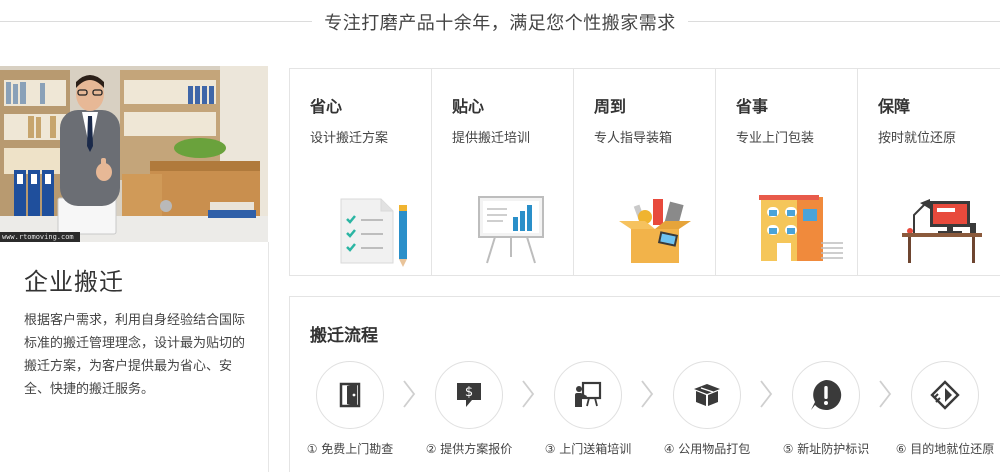  What do you see at coordinates (929, 172) in the screenshot?
I see `feature-card-guarantee: 保障 按时就位还原` at bounding box center [929, 172].